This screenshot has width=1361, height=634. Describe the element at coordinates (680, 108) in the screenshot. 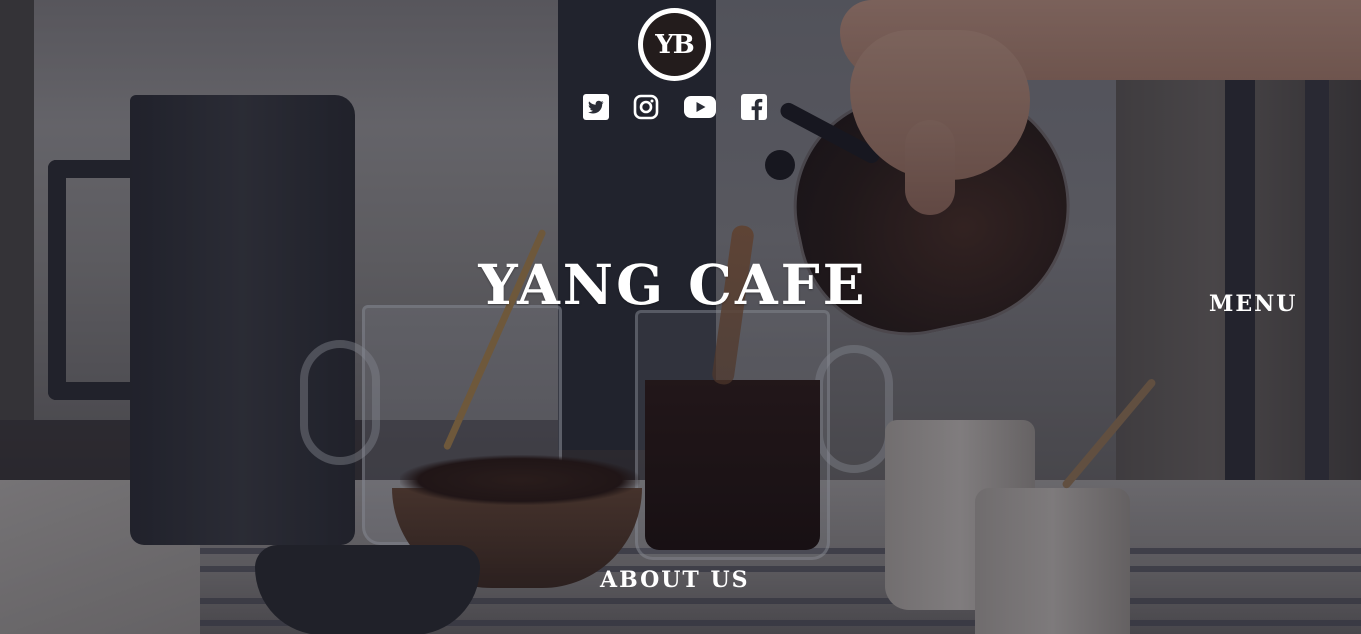

I see `social-links` at that location.